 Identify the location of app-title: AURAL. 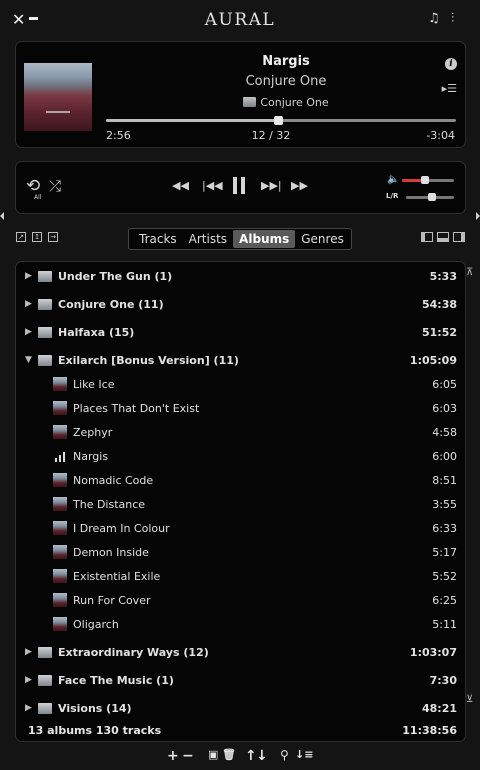
(240, 20).